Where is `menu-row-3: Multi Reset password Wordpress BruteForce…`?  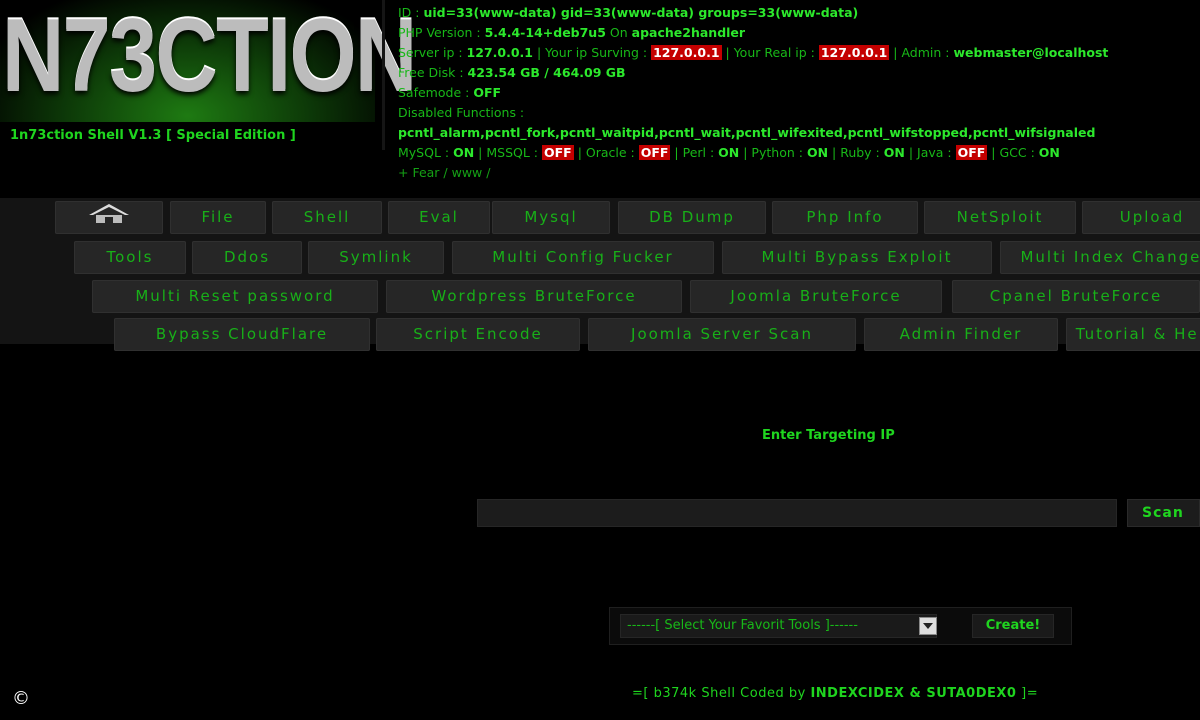
menu-row-3: Multi Reset password Wordpress BruteForce… is located at coordinates (600, 297).